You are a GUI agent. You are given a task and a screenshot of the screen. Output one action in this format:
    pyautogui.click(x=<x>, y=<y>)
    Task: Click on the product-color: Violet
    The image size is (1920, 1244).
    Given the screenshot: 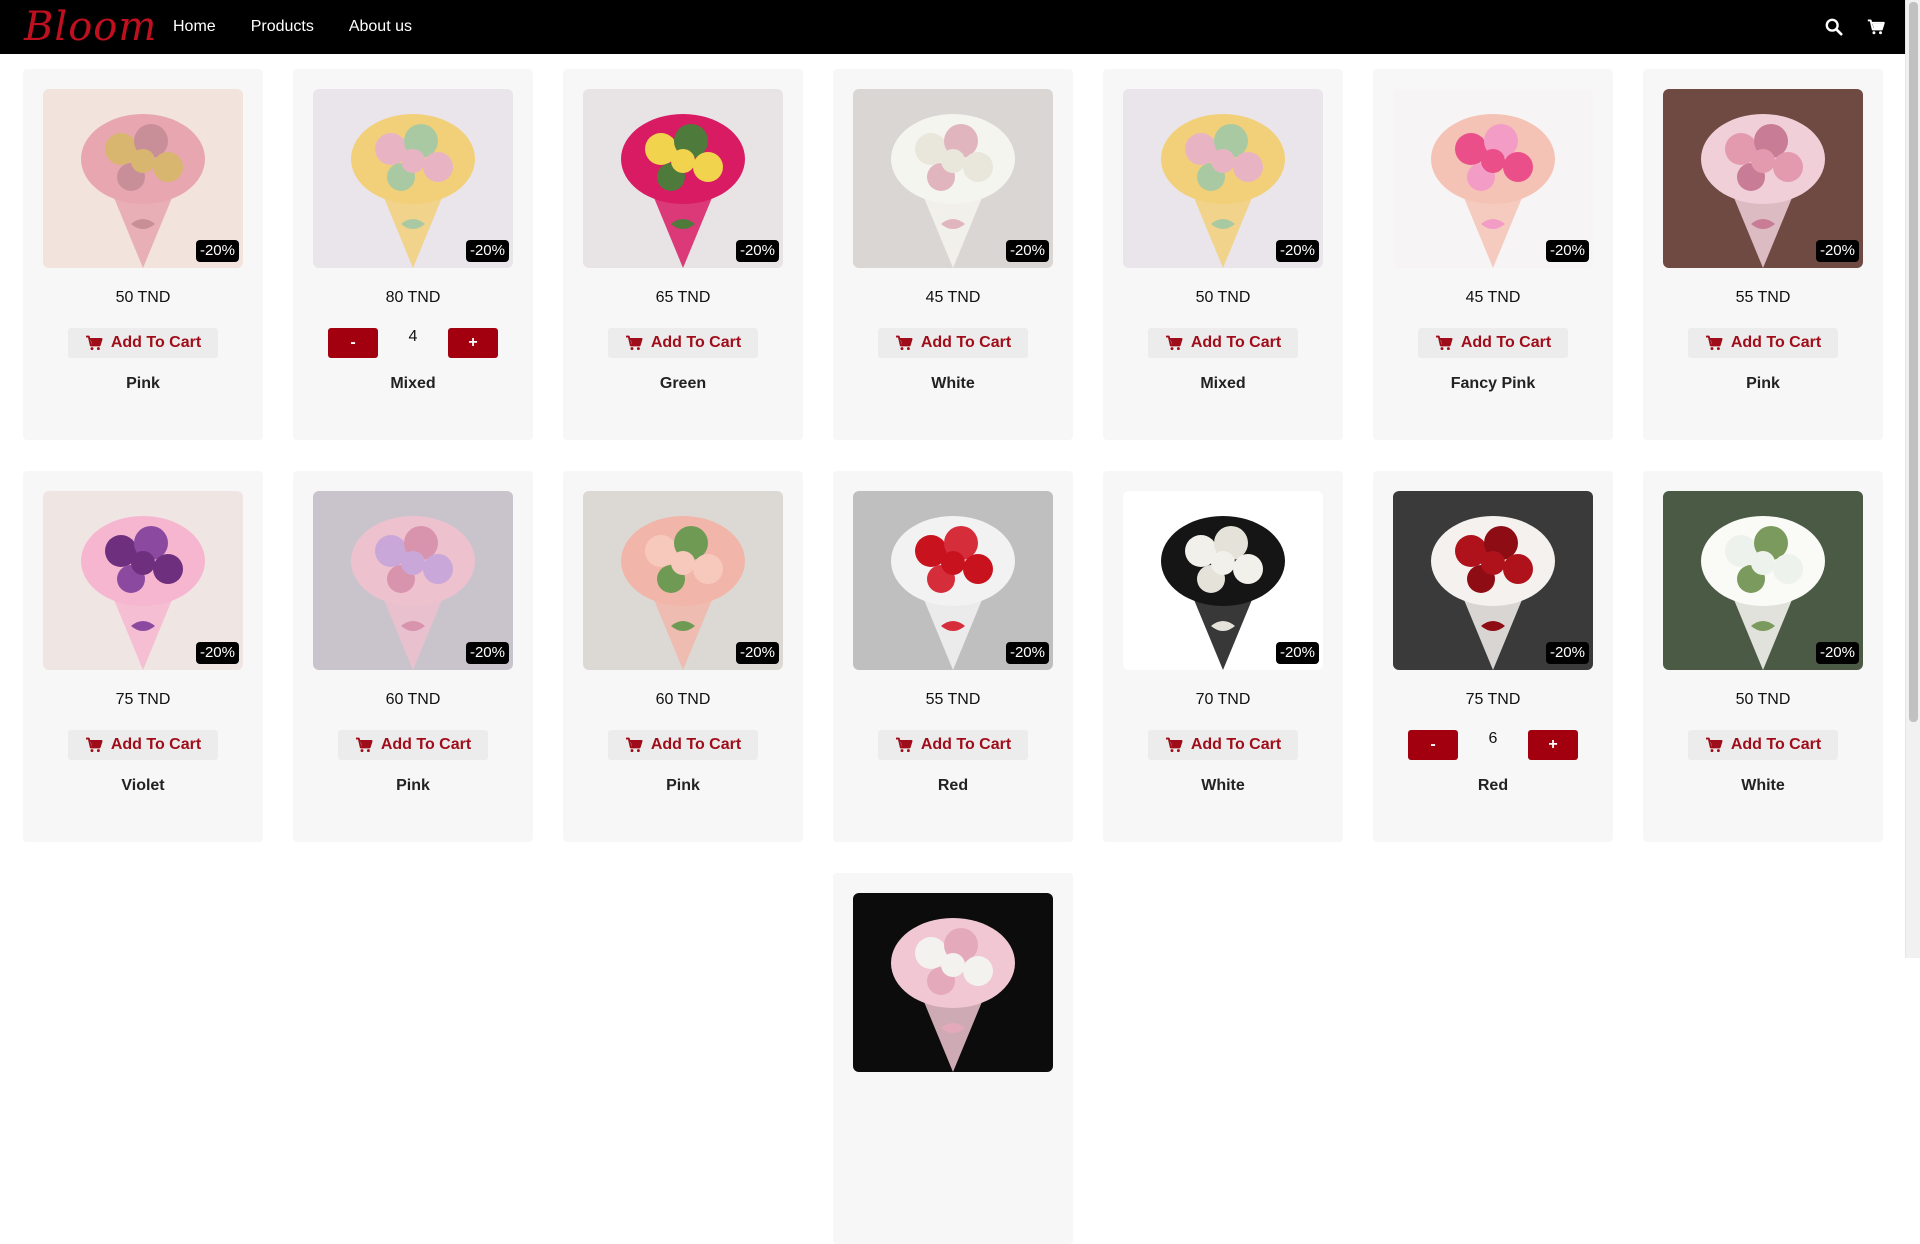 What is the action you would take?
    pyautogui.click(x=143, y=785)
    